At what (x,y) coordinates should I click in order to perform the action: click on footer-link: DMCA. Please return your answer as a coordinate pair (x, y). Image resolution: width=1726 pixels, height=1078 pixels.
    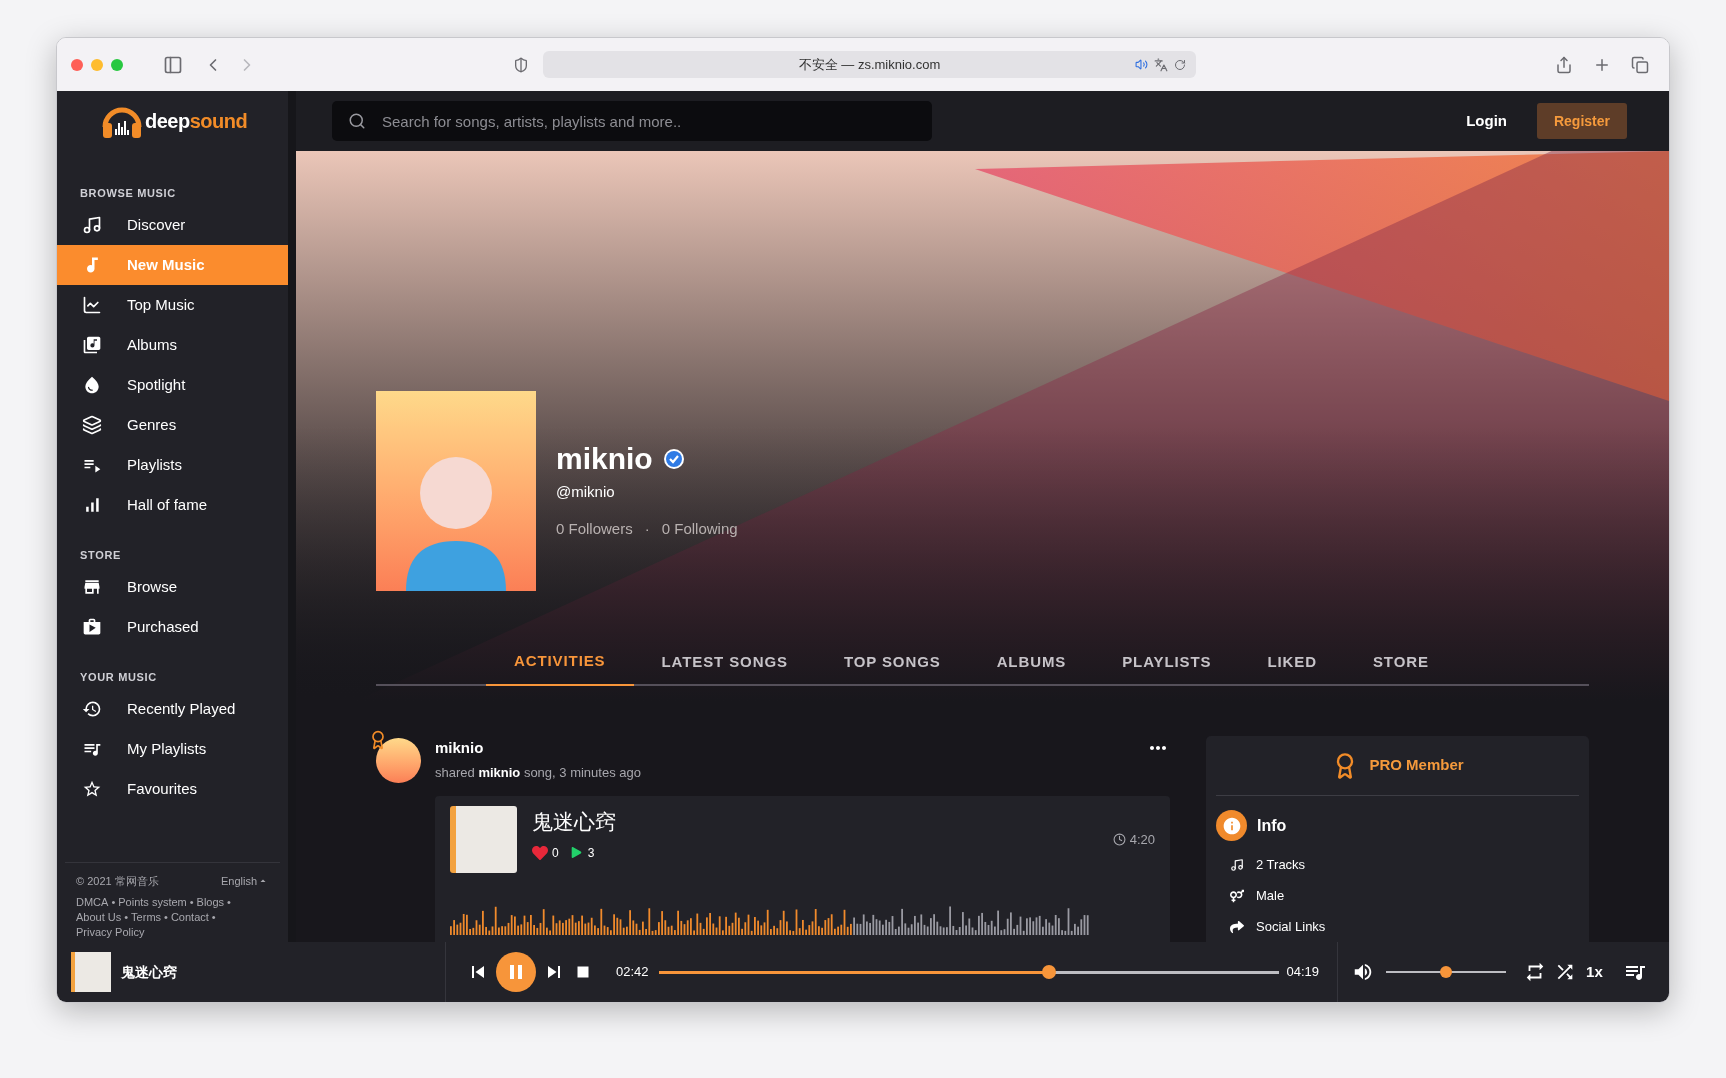
    Looking at the image, I should click on (92, 902).